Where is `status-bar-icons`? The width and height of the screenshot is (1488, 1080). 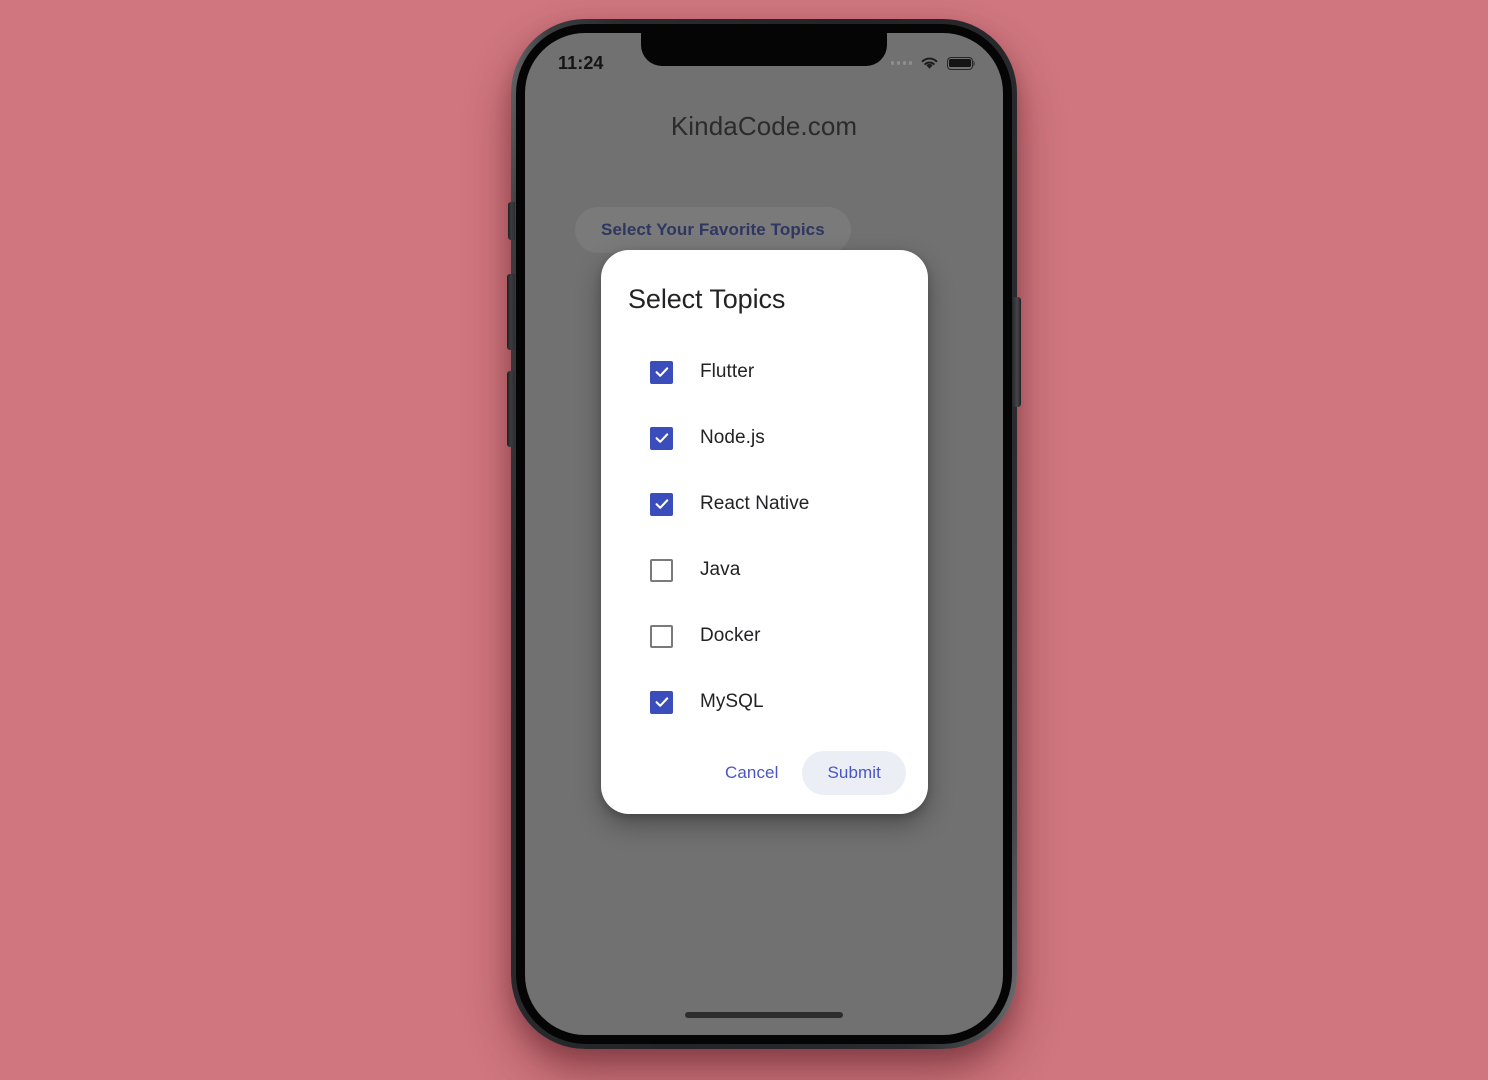
status-bar-icons is located at coordinates (933, 63).